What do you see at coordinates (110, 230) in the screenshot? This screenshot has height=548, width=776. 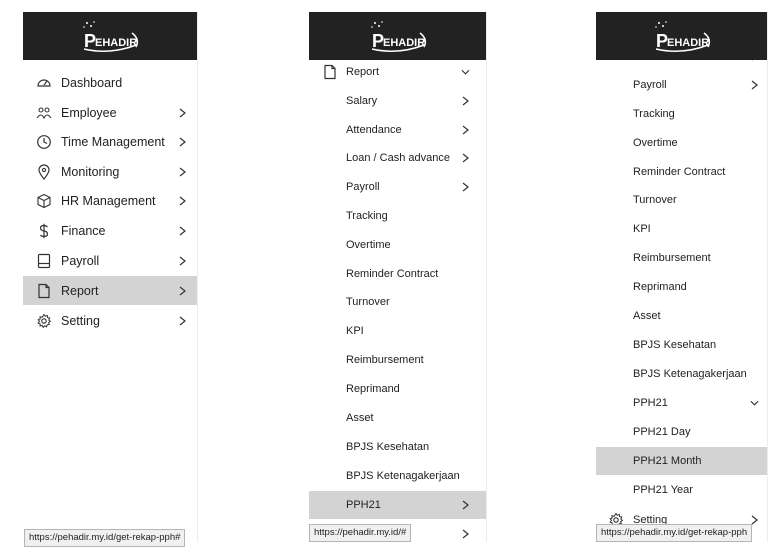 I see `sidebar-item-finance: Finance` at bounding box center [110, 230].